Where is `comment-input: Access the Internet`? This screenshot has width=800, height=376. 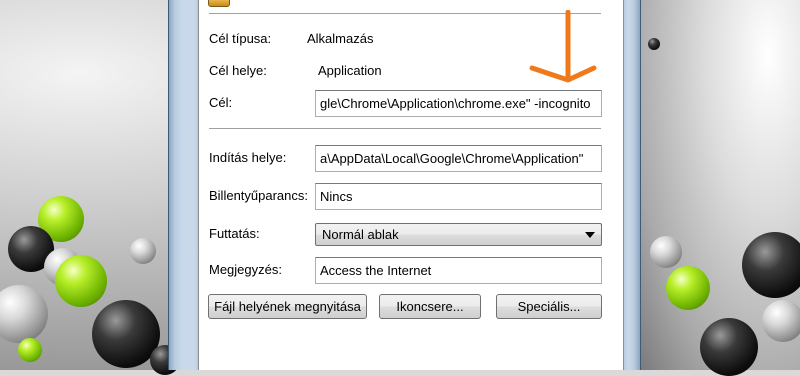 comment-input: Access the Internet is located at coordinates (458, 270).